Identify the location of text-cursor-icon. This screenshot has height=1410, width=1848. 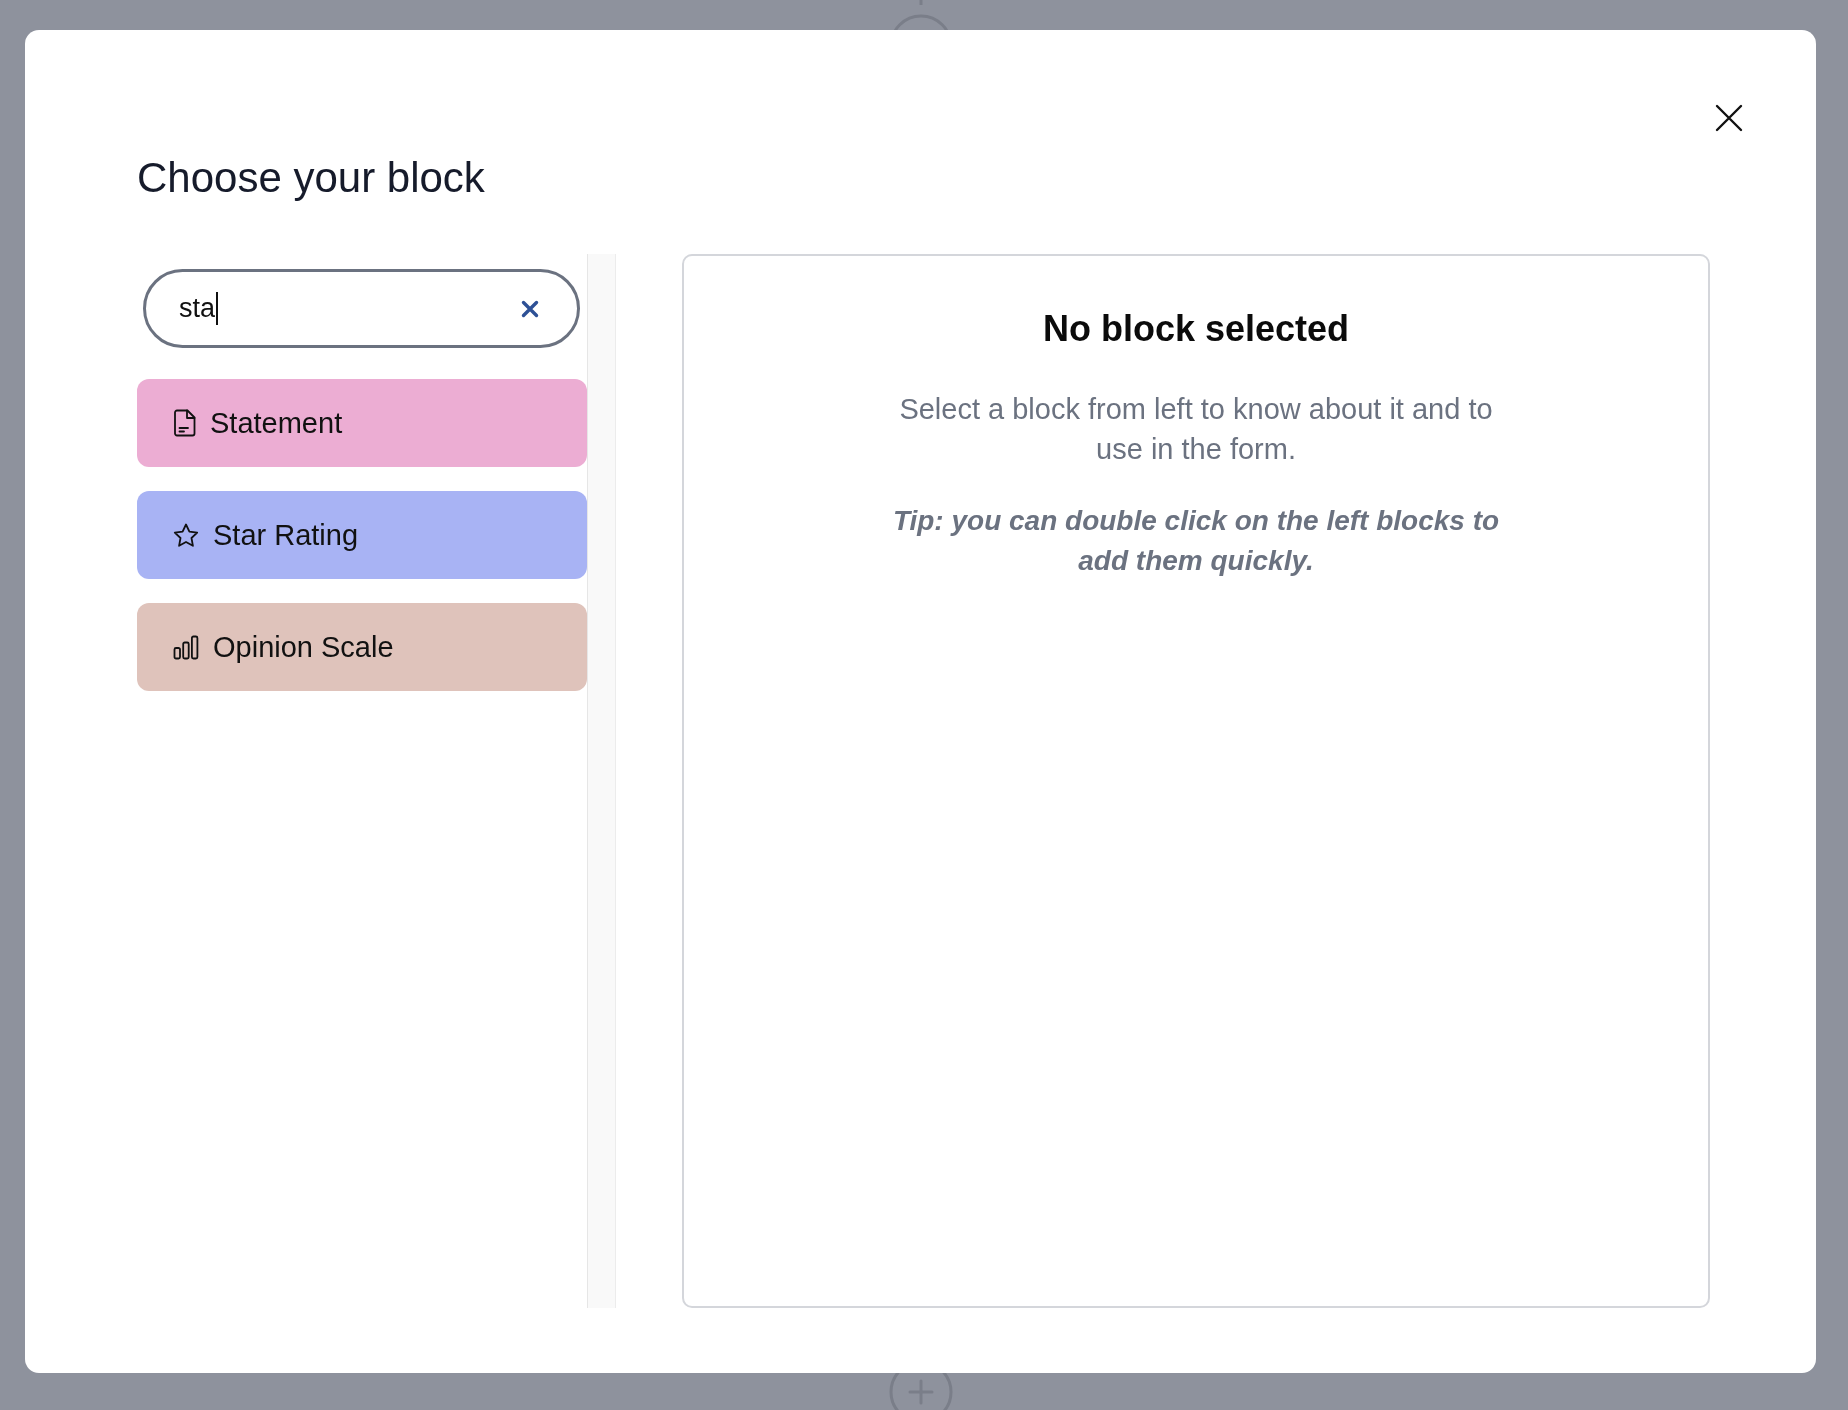
(217, 308).